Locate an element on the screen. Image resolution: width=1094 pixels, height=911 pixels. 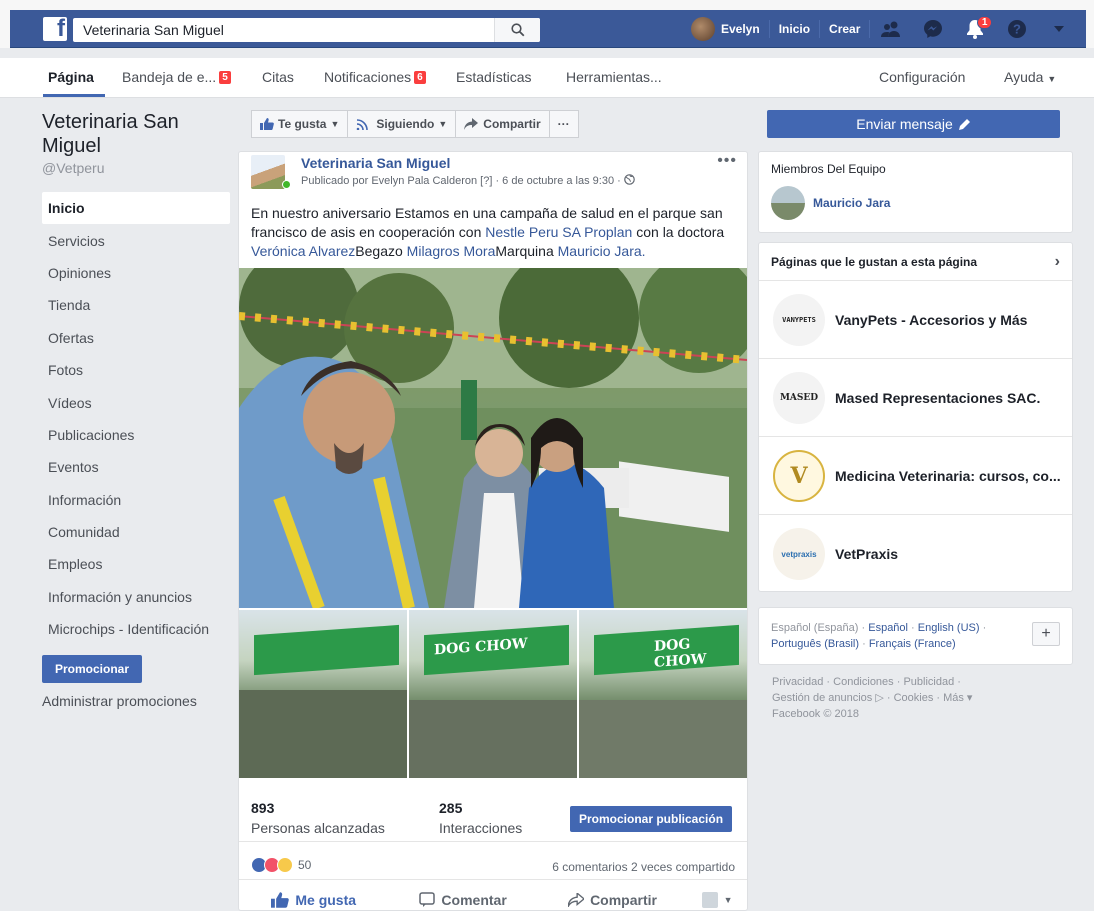
boost-post-button: Promocionar publicación is located at coordinates (651, 819).